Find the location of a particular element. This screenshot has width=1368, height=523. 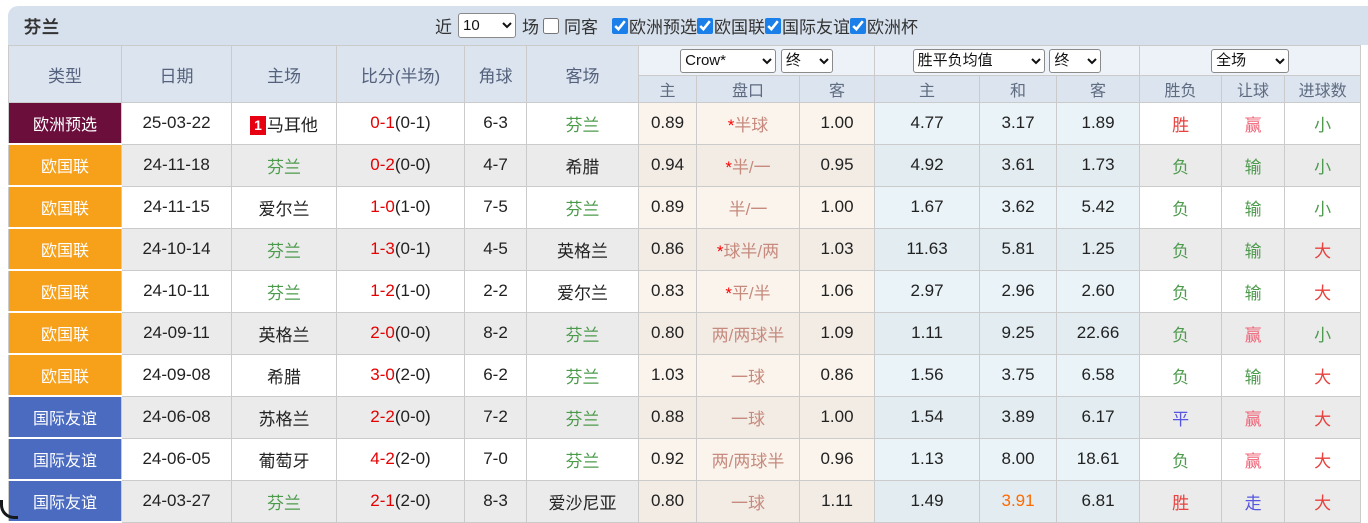

bookmaker-stage-select: 终 is located at coordinates (806, 60).